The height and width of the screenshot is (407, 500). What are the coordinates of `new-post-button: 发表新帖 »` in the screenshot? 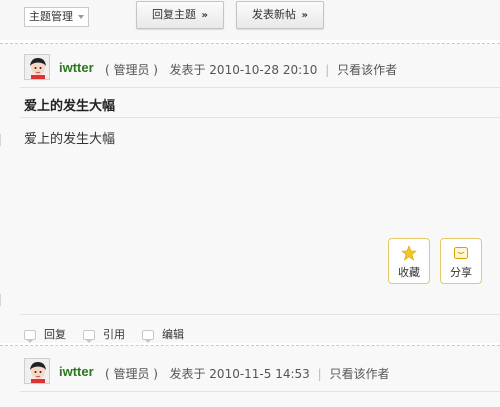 It's located at (280, 15).